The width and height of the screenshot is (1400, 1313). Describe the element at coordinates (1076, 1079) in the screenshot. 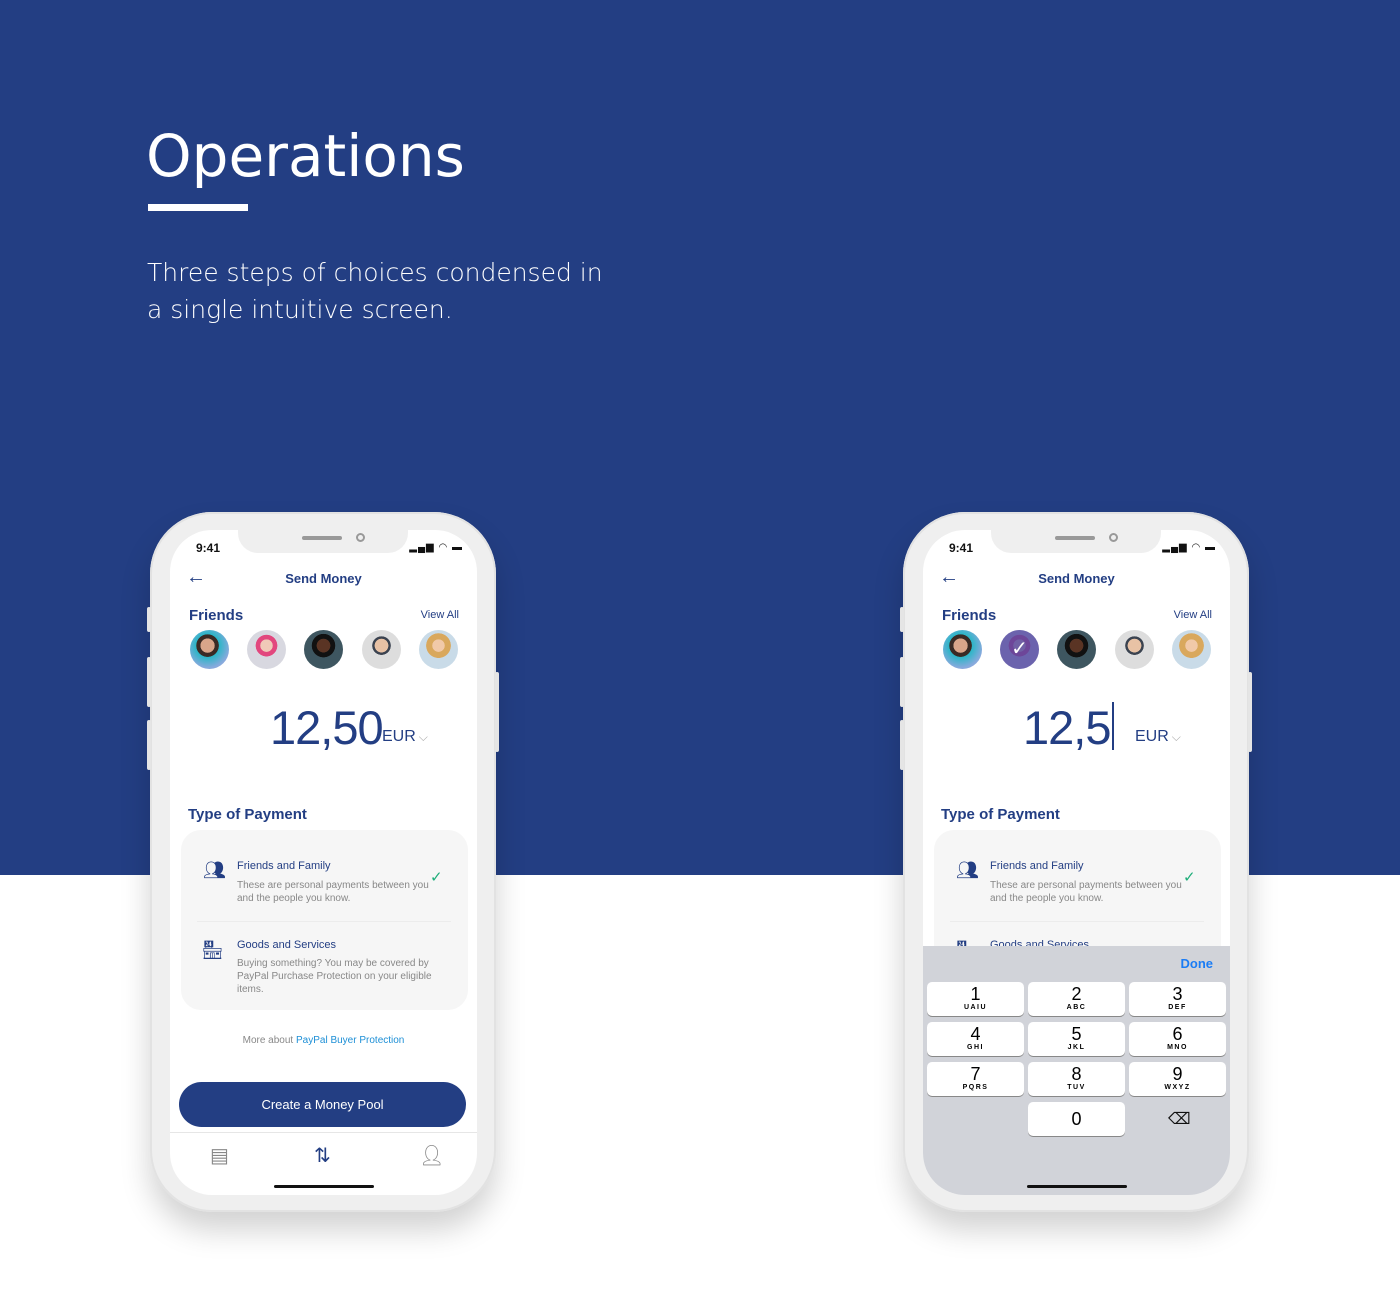

I see `key-8: 8 TUV` at that location.